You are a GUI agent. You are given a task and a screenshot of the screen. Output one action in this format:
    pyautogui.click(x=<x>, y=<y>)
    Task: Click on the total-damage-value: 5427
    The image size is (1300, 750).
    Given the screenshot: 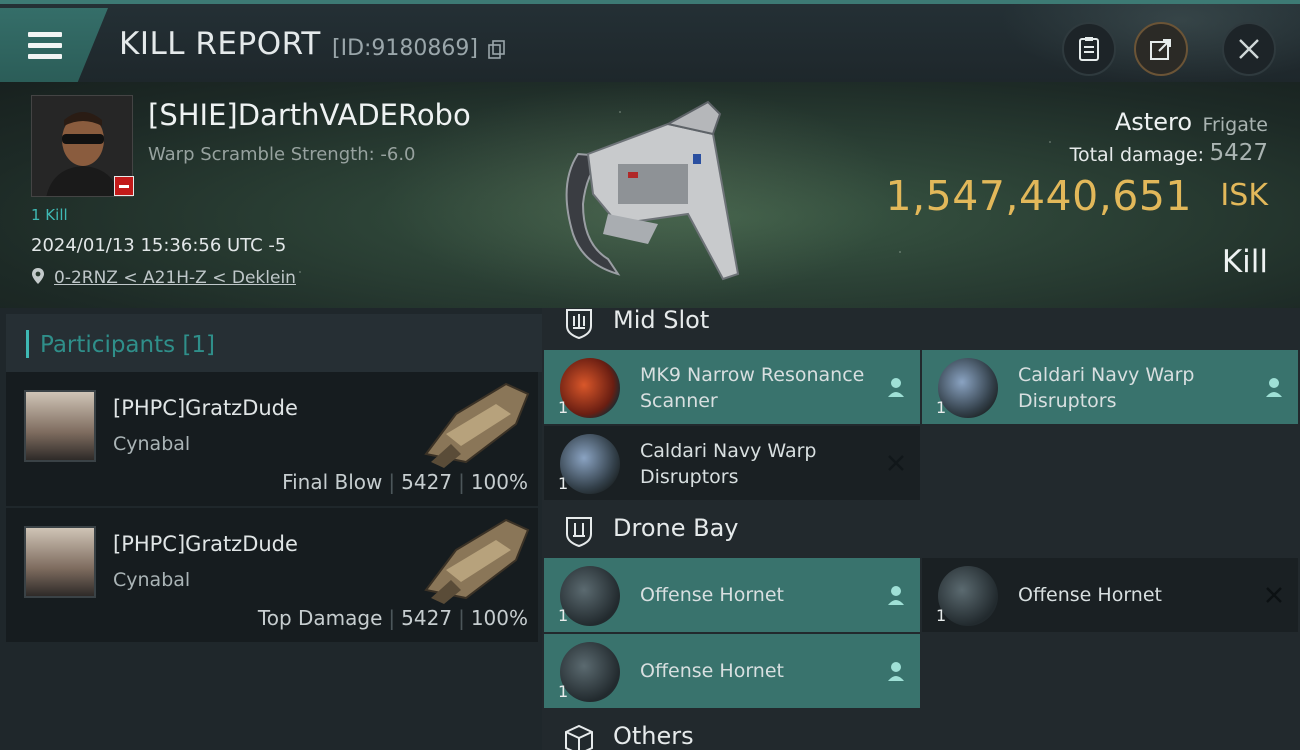 What is the action you would take?
    pyautogui.click(x=1238, y=153)
    